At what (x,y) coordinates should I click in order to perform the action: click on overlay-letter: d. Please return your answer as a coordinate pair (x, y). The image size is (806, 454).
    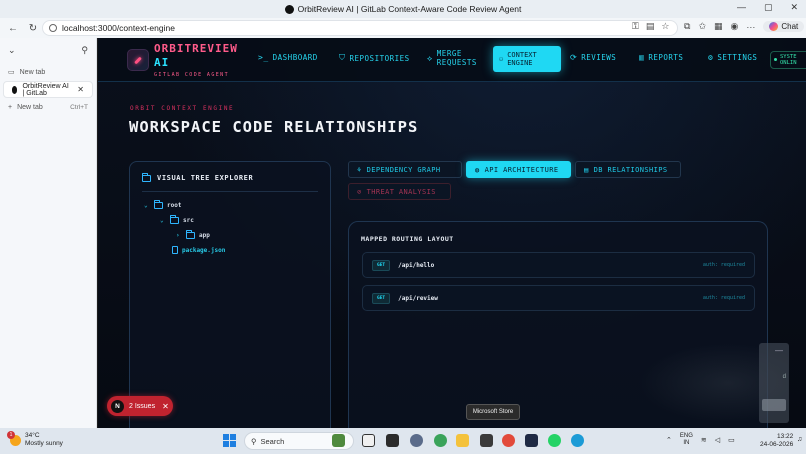
    Looking at the image, I should click on (784, 377).